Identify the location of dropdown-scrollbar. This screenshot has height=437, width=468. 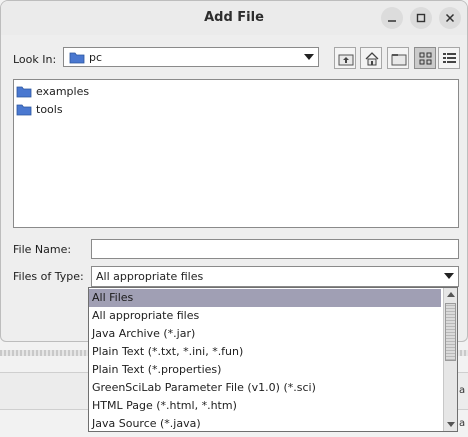
(450, 359).